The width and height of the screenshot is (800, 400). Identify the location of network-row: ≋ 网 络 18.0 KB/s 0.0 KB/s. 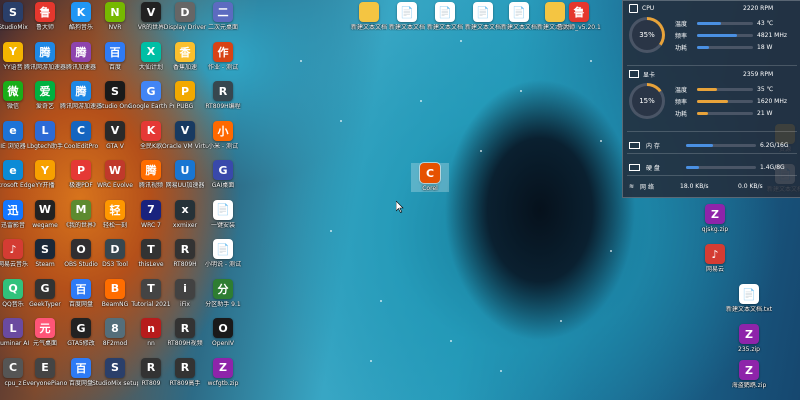
(712, 186).